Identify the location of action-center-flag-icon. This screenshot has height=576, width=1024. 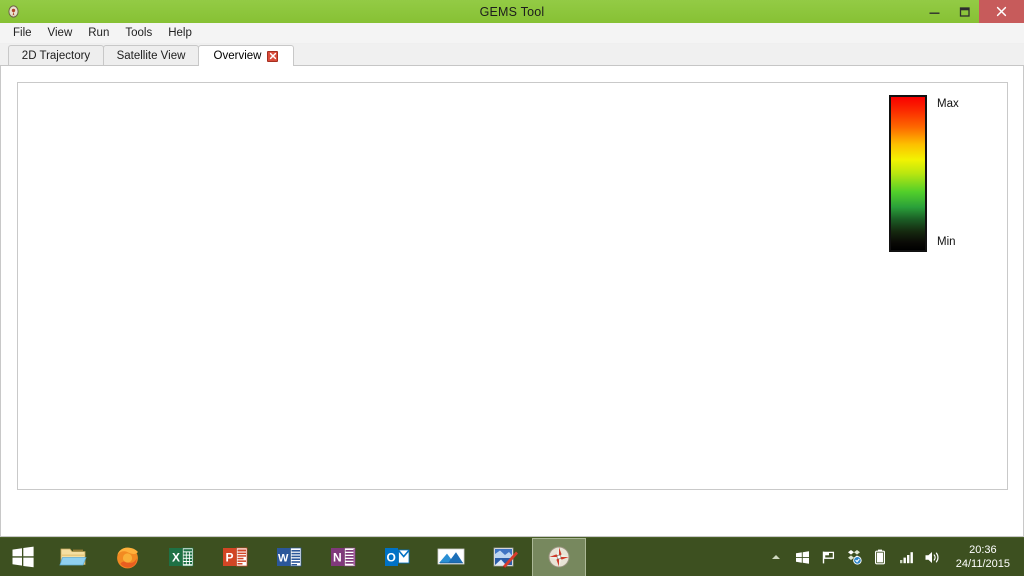
(828, 557).